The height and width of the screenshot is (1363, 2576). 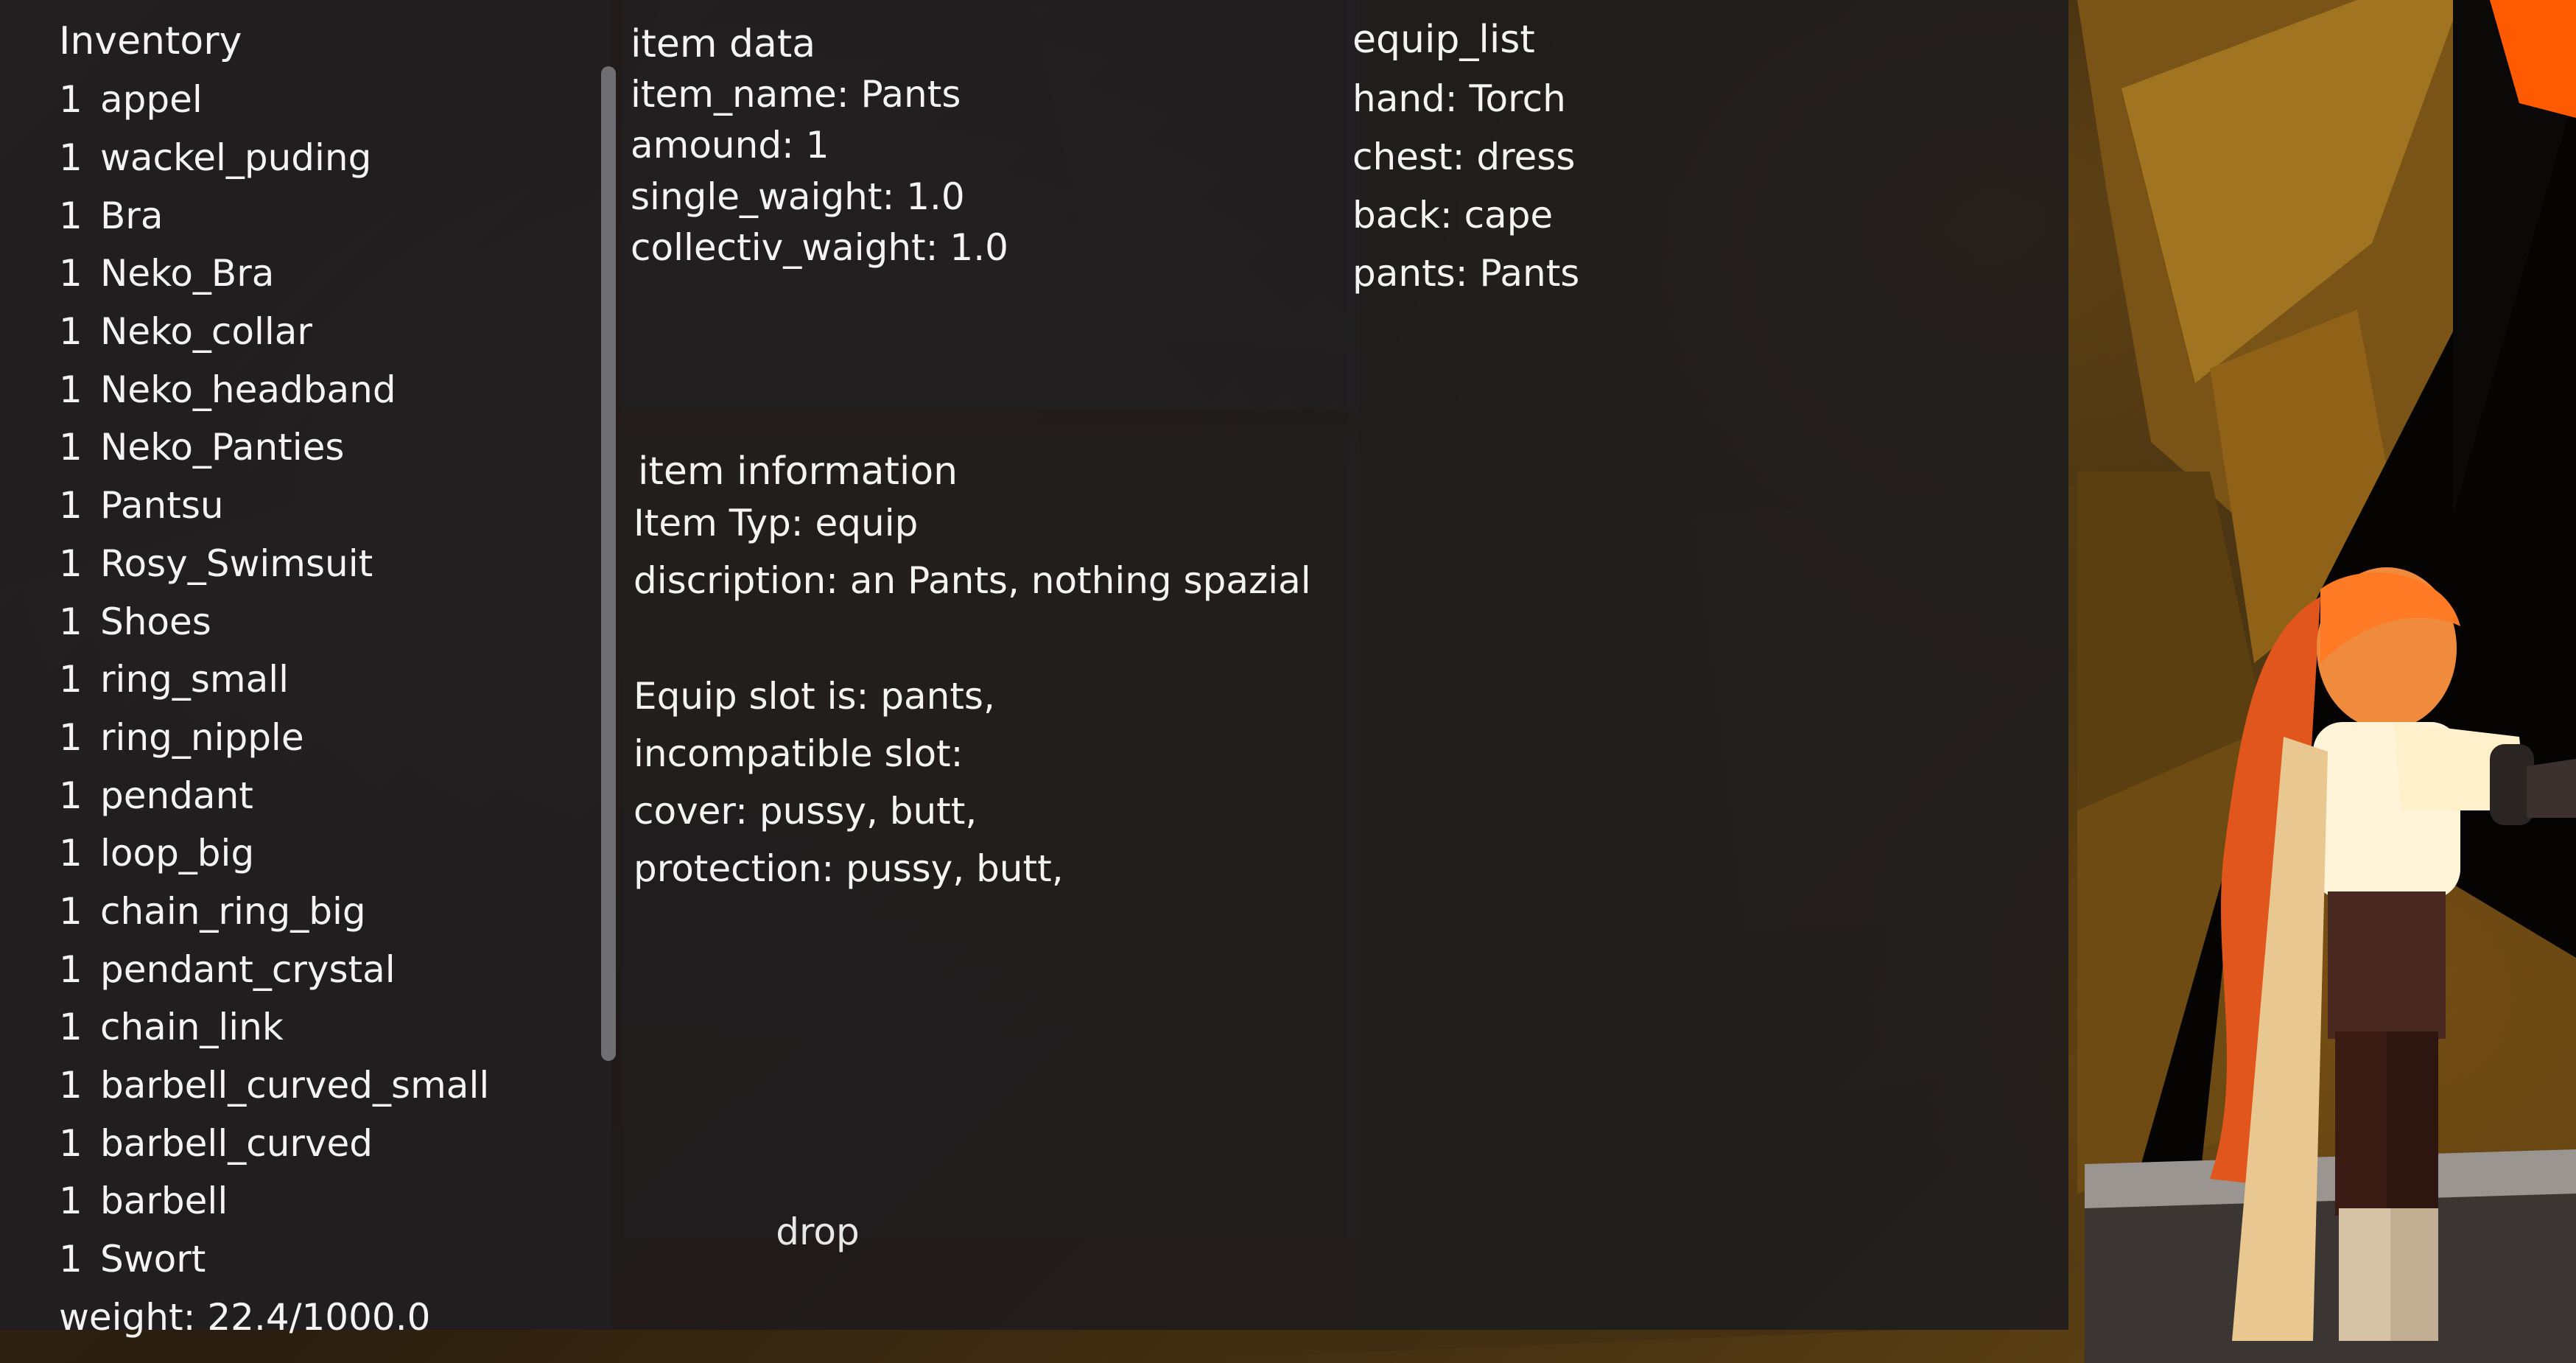 I want to click on item-name: Neko_headband, so click(x=248, y=389).